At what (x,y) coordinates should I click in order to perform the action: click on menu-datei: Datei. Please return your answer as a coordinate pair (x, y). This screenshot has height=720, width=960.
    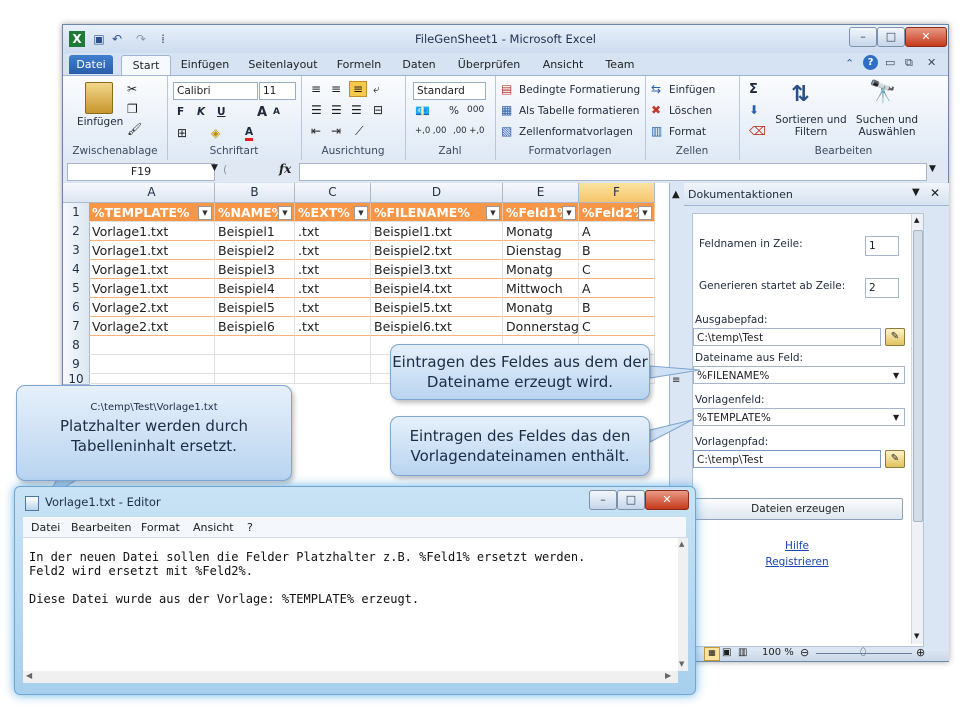
    Looking at the image, I should click on (45, 527).